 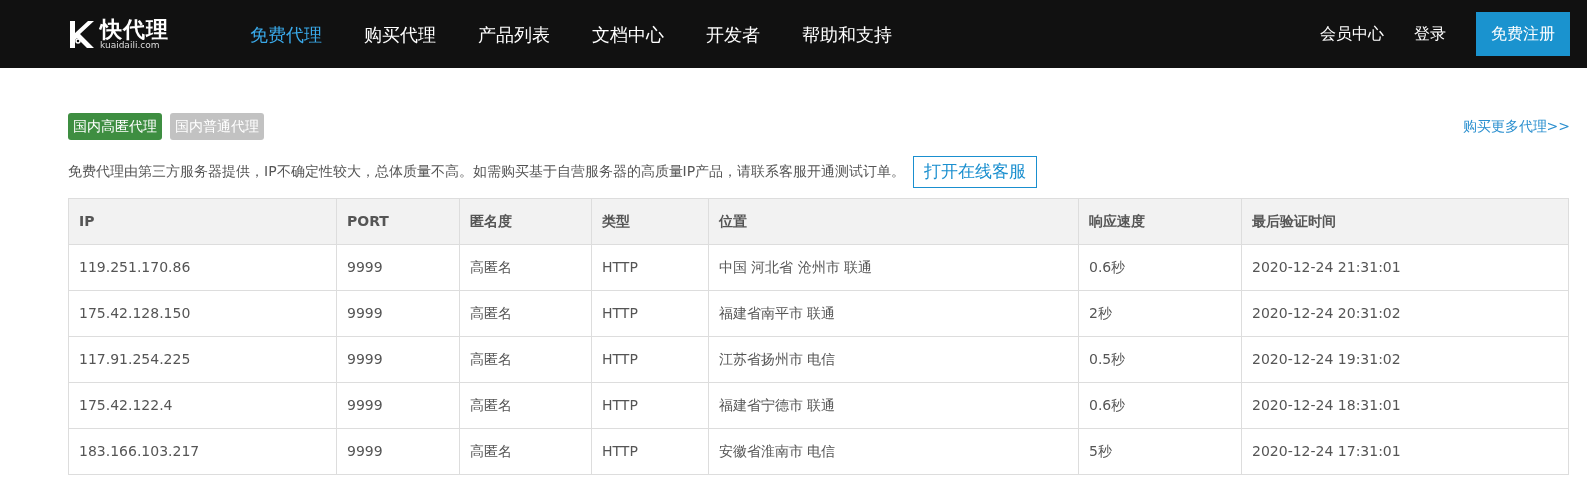 What do you see at coordinates (1405, 267) in the screenshot?
I see `table-cell: 2020-12-24 21:31:01` at bounding box center [1405, 267].